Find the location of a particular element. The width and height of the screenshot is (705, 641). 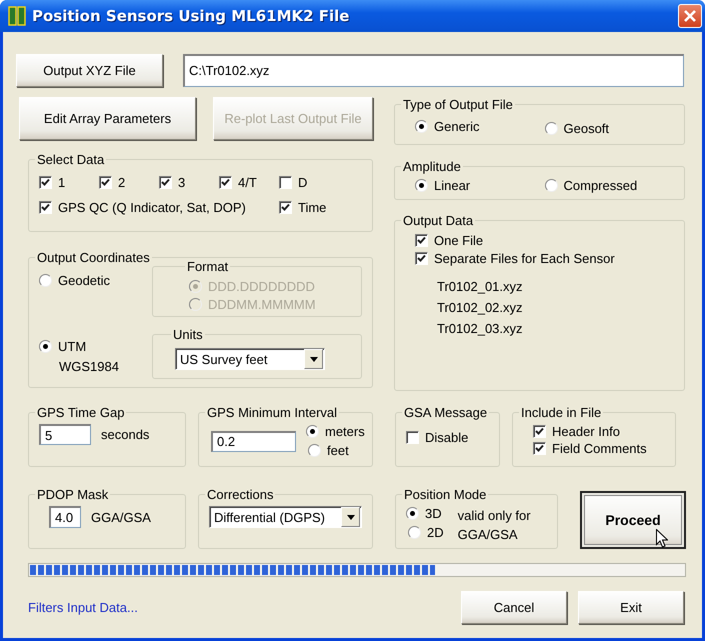

file-name: Tr0102_02.xyz is located at coordinates (480, 308).